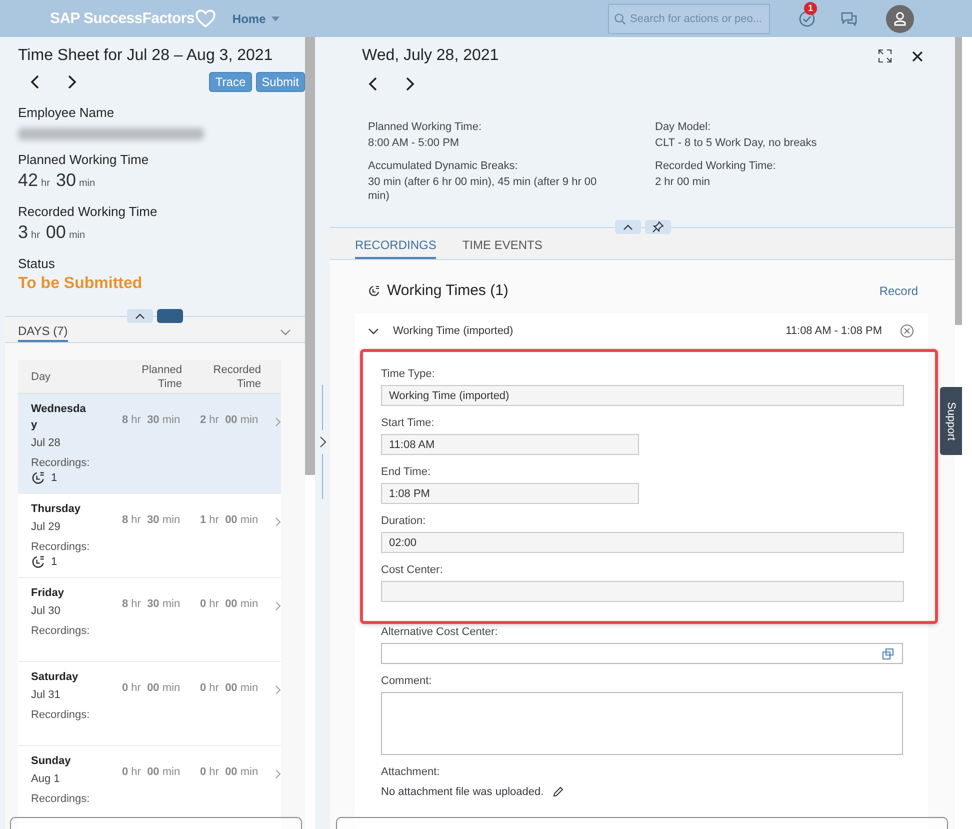 Image resolution: width=972 pixels, height=829 pixels. Describe the element at coordinates (149, 704) in the screenshot. I see `day-row: Saturday Jul 31 Recordings: 0 hr 00 min 0 hr 00 min` at that location.